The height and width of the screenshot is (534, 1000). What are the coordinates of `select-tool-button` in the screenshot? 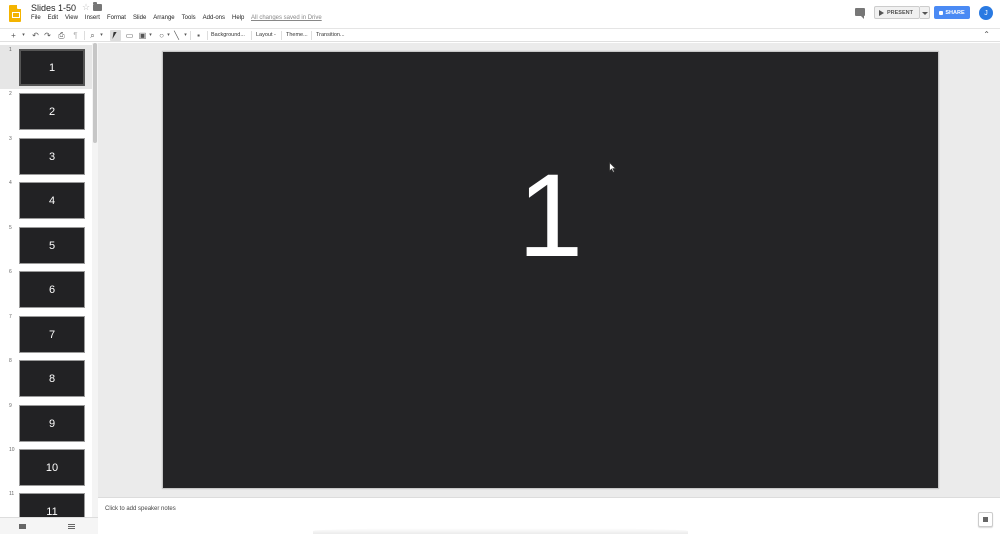 It's located at (115, 35).